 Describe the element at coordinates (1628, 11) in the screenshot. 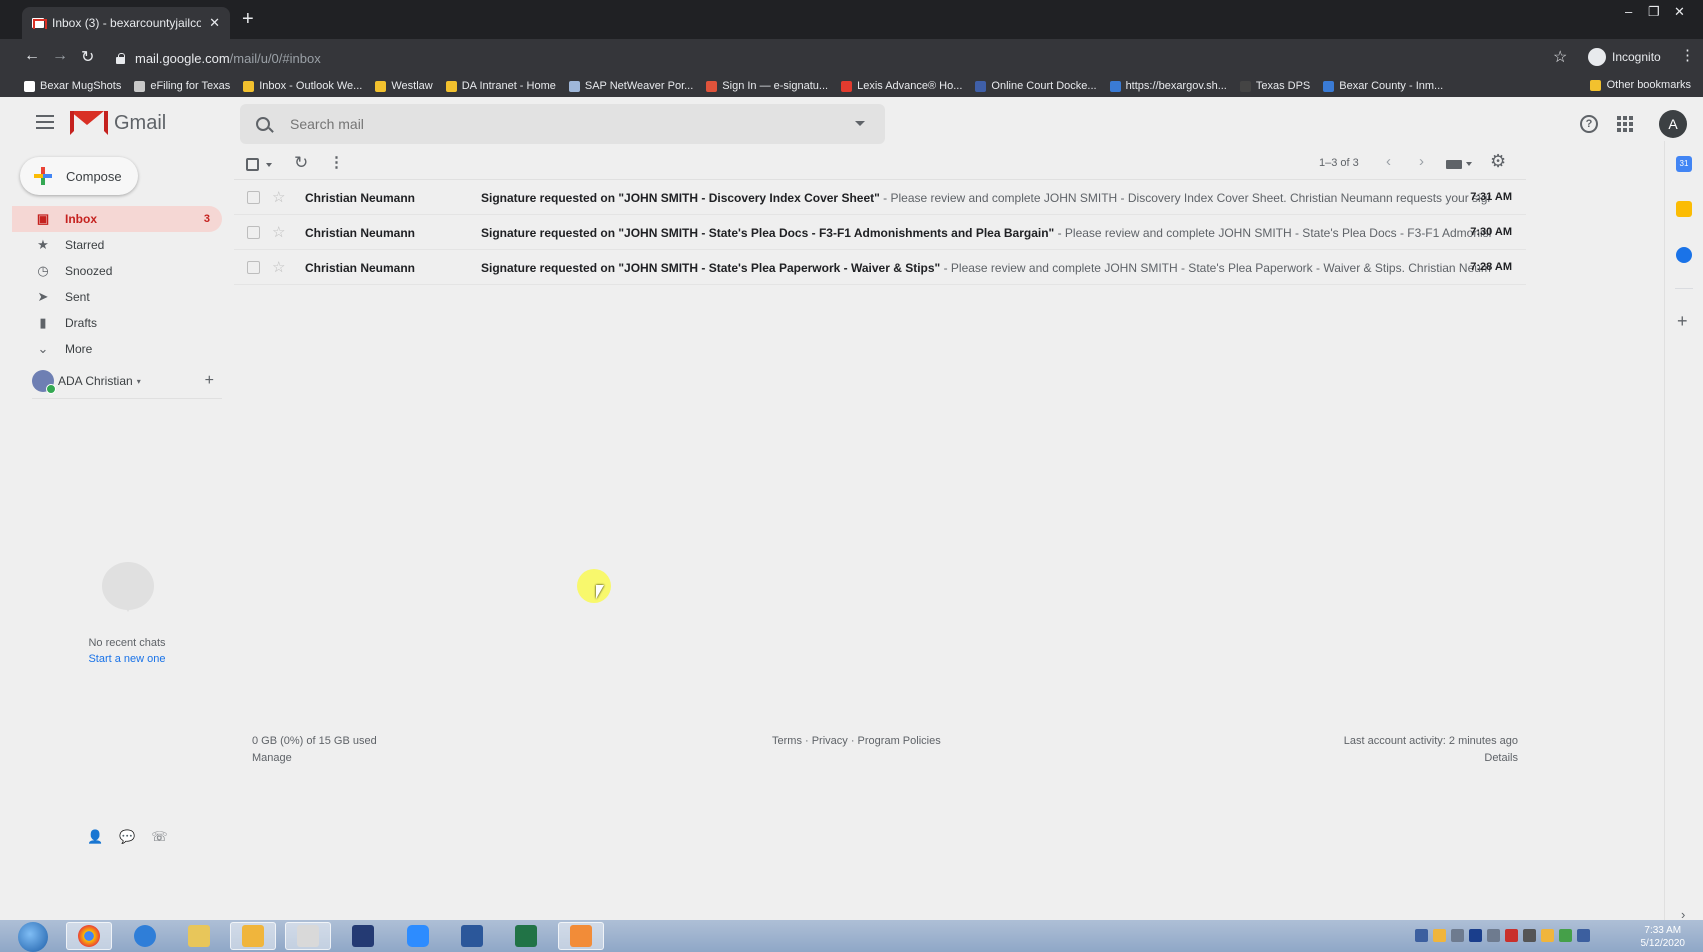

I see `minimize-icon: –` at that location.